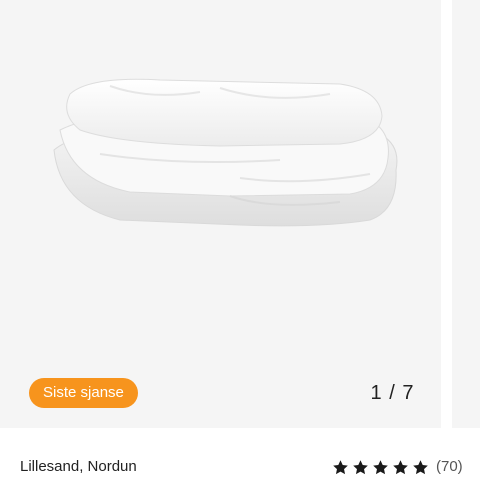 The width and height of the screenshot is (480, 480). Describe the element at coordinates (392, 393) in the screenshot. I see `carousel-page-counter: 1 / 7` at that location.